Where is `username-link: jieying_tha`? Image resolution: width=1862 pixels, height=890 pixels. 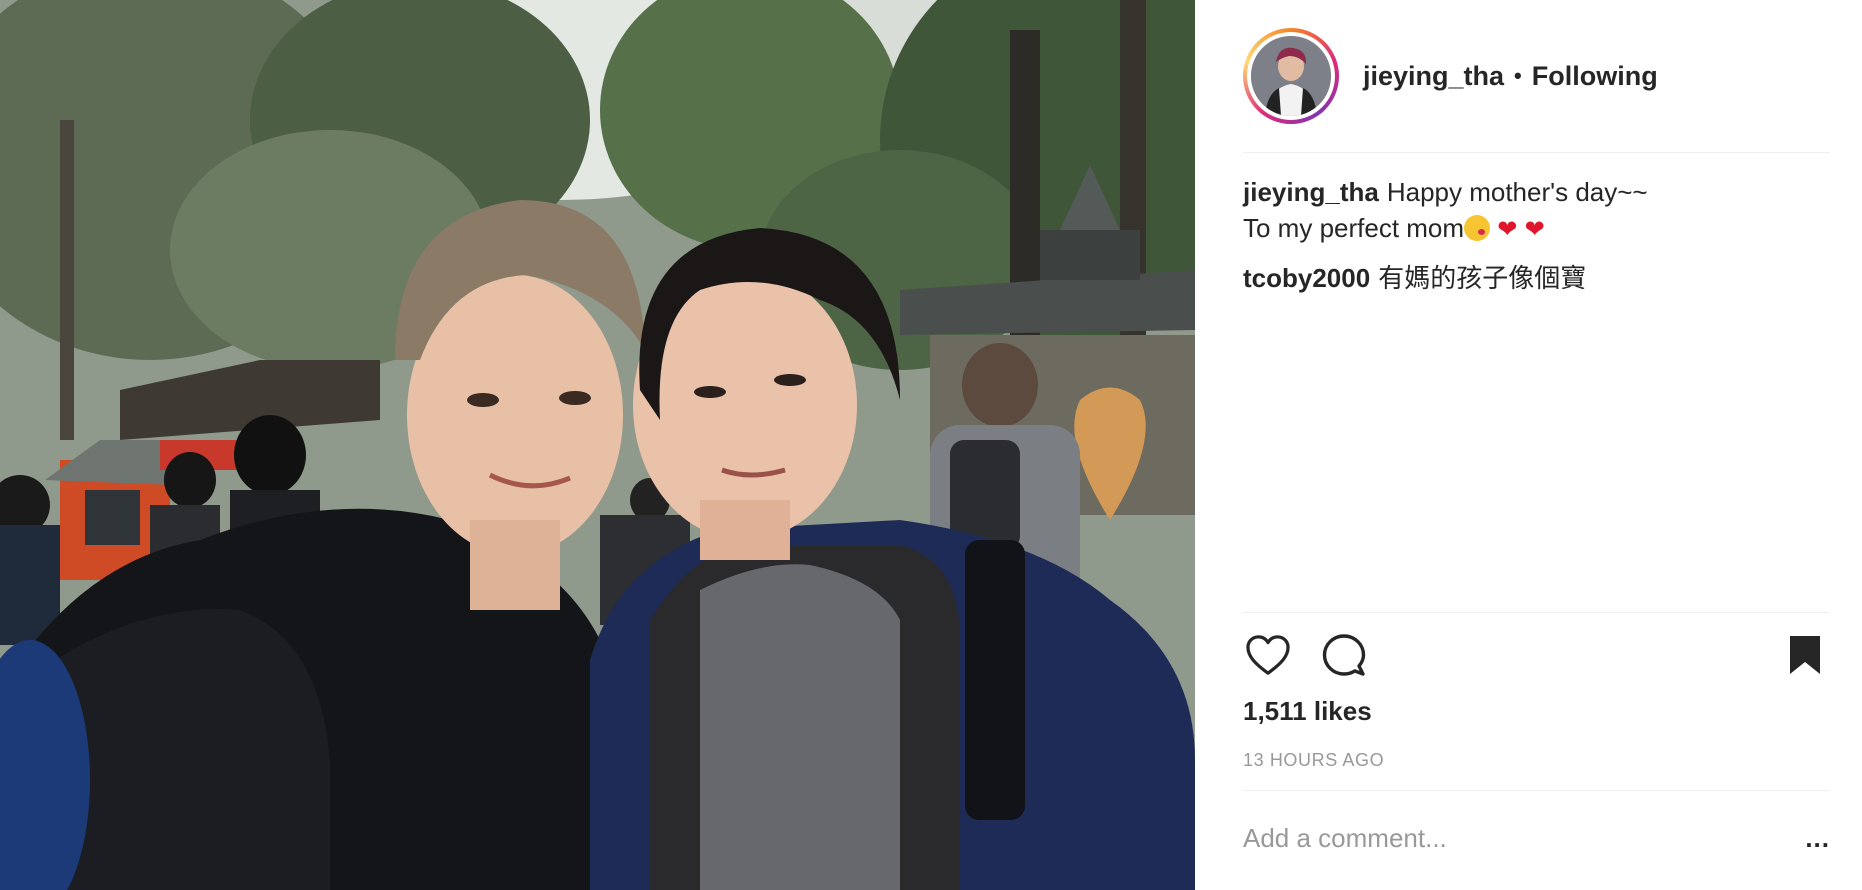
username-link: jieying_tha is located at coordinates (1433, 76).